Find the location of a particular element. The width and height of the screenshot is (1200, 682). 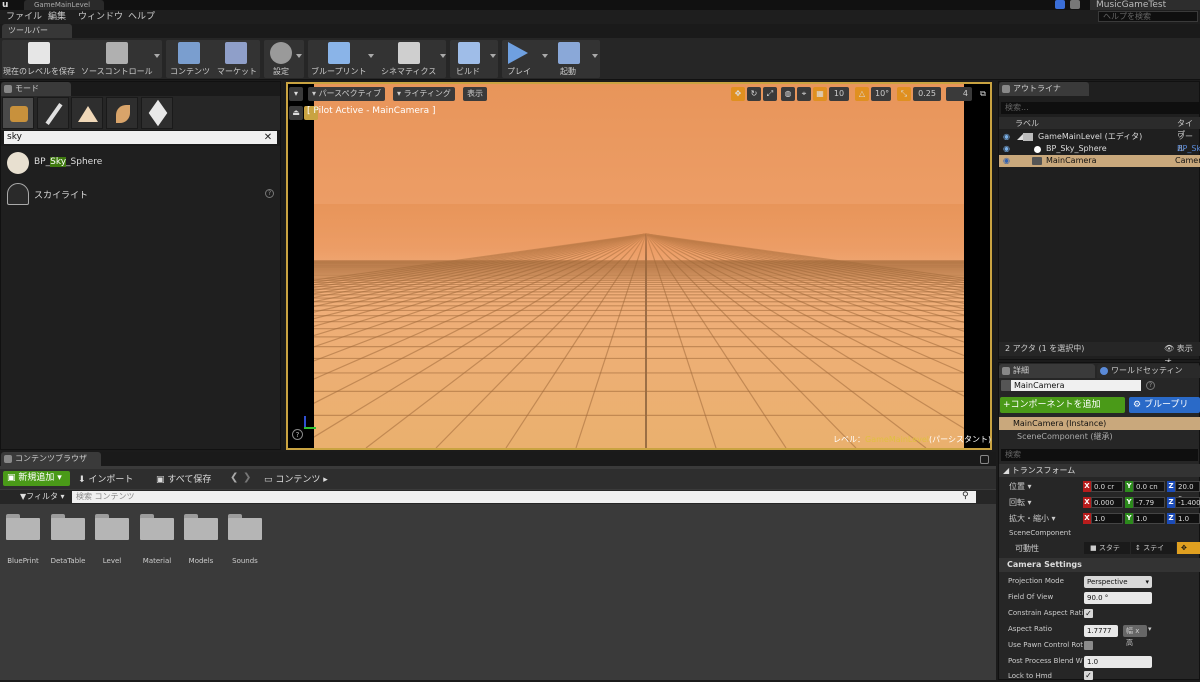

show-button: 表示 is located at coordinates (475, 94).